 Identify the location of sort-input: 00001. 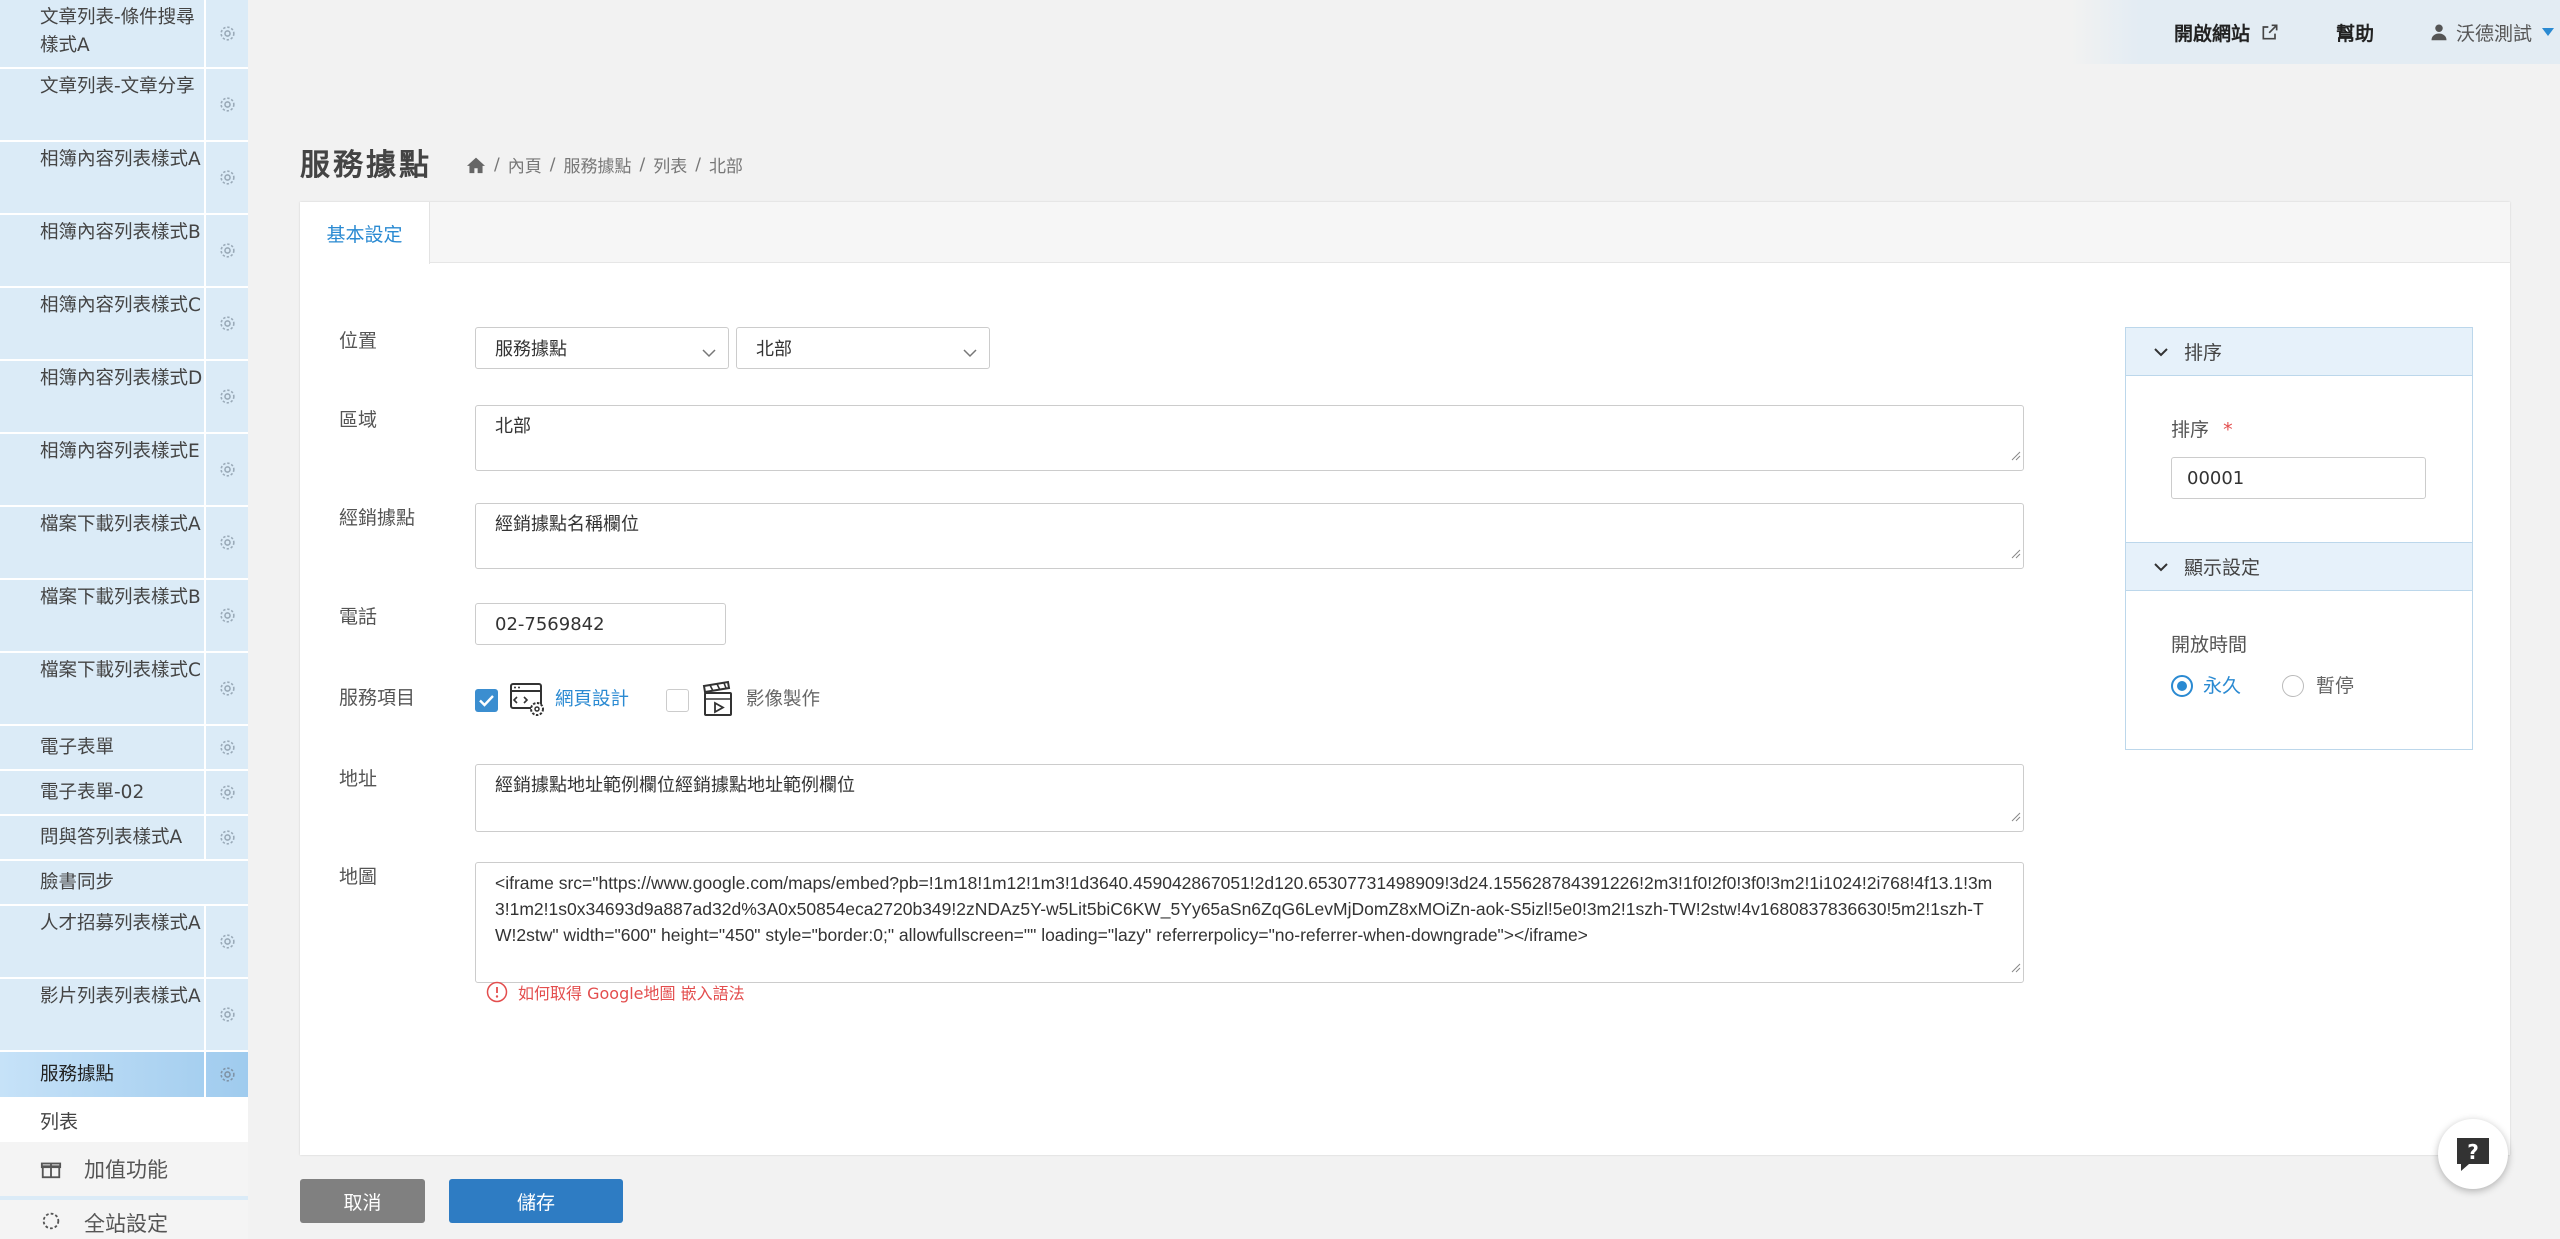
(2298, 478).